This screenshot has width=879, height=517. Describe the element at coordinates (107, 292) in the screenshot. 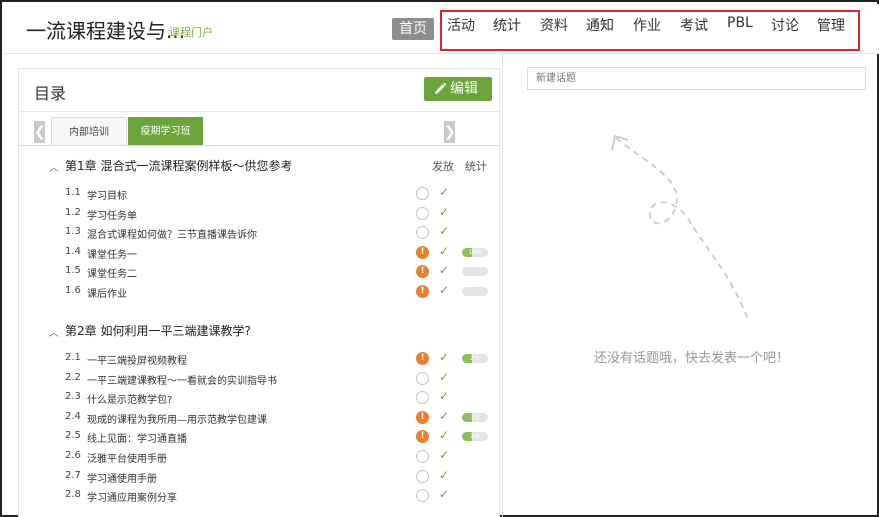

I see `lesson-title: 课后作业` at that location.